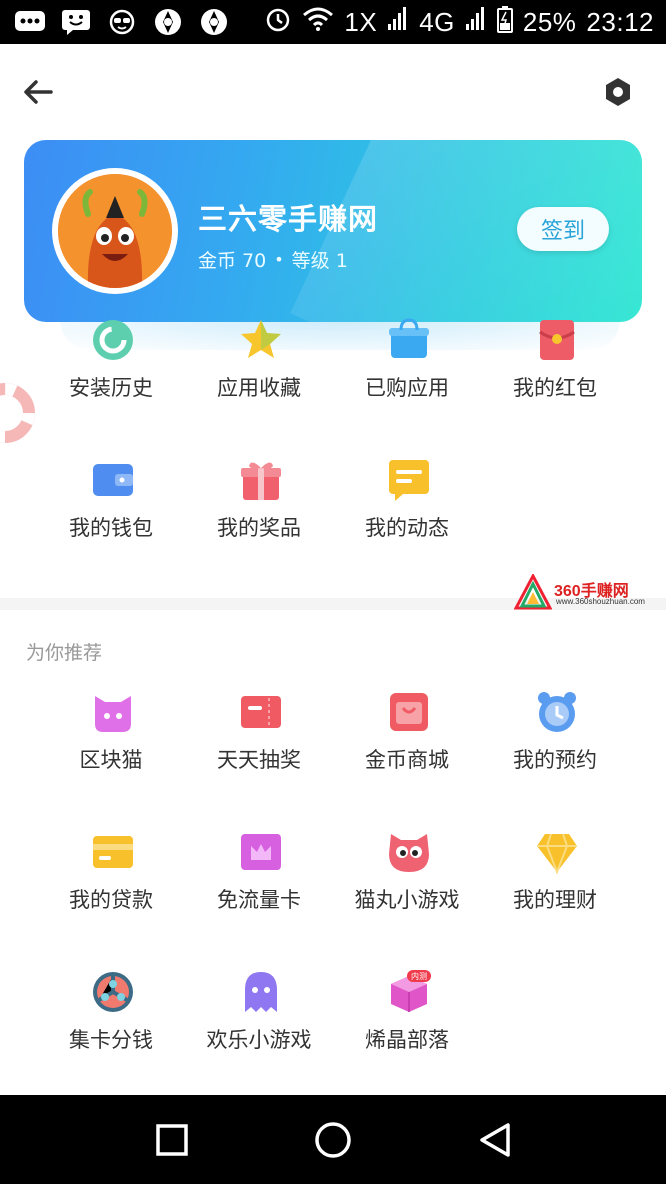  What do you see at coordinates (407, 368) in the screenshot?
I see `menu-purchased-apps: 已购应用` at bounding box center [407, 368].